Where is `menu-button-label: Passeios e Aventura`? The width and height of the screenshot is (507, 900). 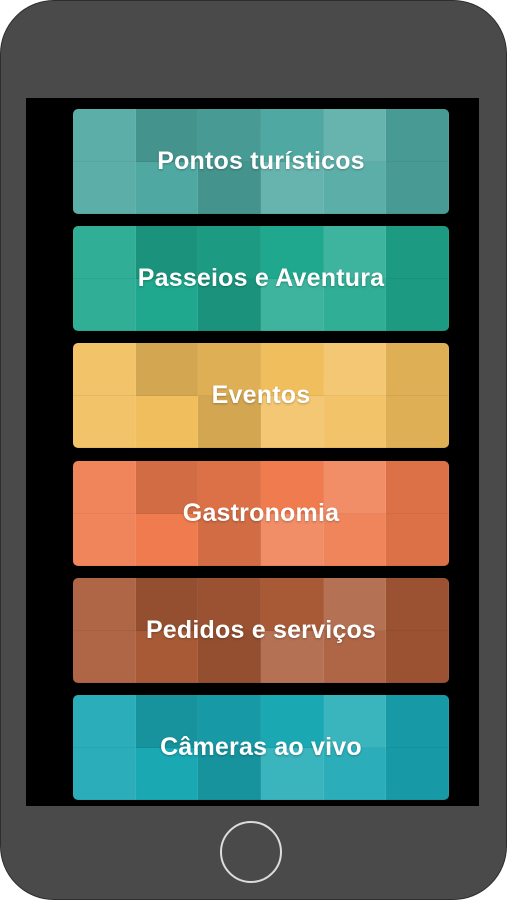
menu-button-label: Passeios e Aventura is located at coordinates (261, 278).